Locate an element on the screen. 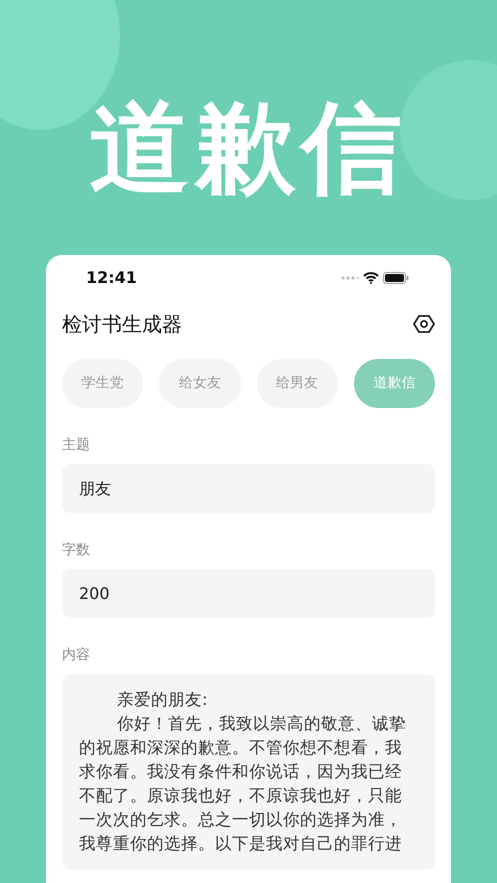 This screenshot has width=497, height=883. category-tab: 学生党 is located at coordinates (103, 383).